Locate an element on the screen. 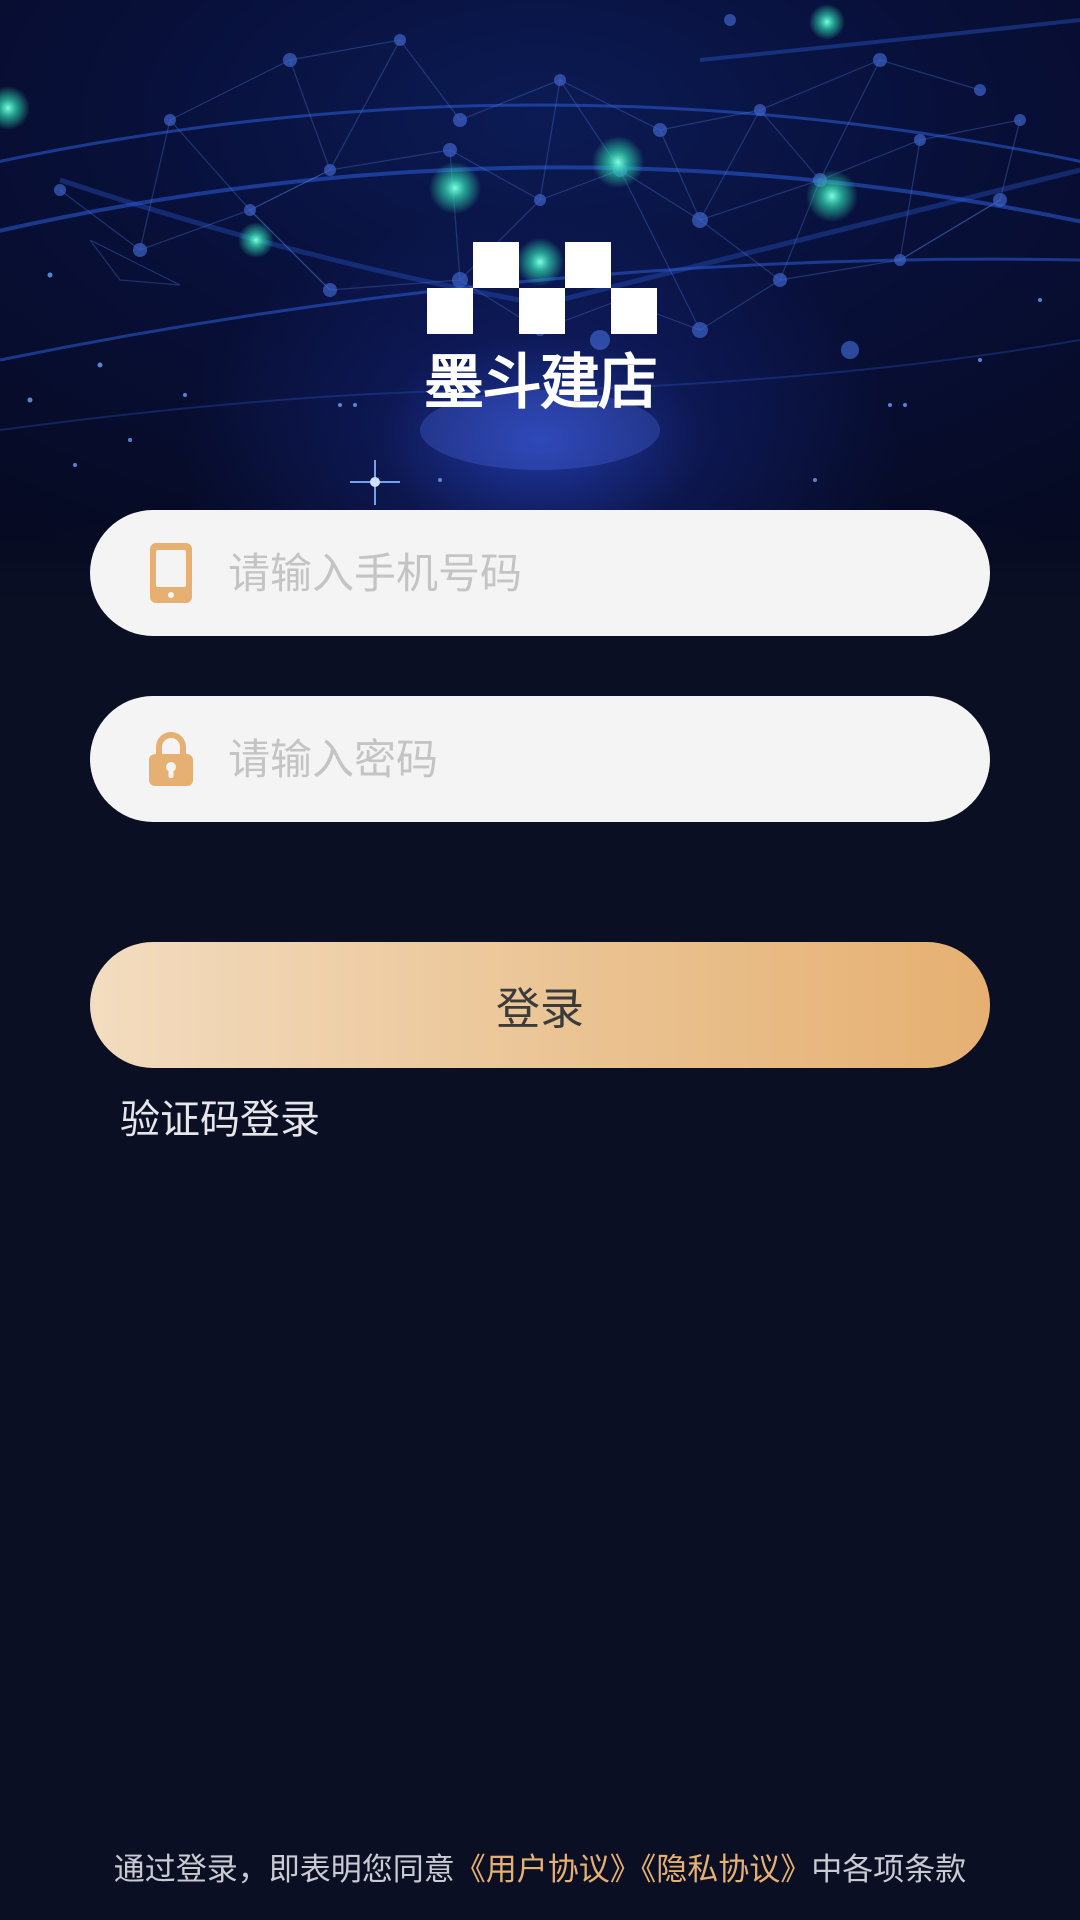 This screenshot has width=1080, height=1920. checker-logo-mark is located at coordinates (542, 288).